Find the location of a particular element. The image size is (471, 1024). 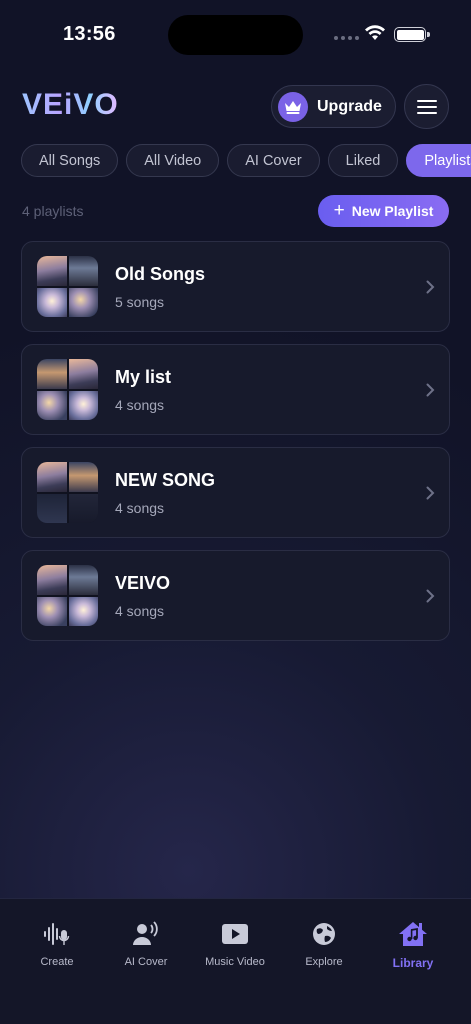

nav-library: Library is located at coordinates (413, 944).